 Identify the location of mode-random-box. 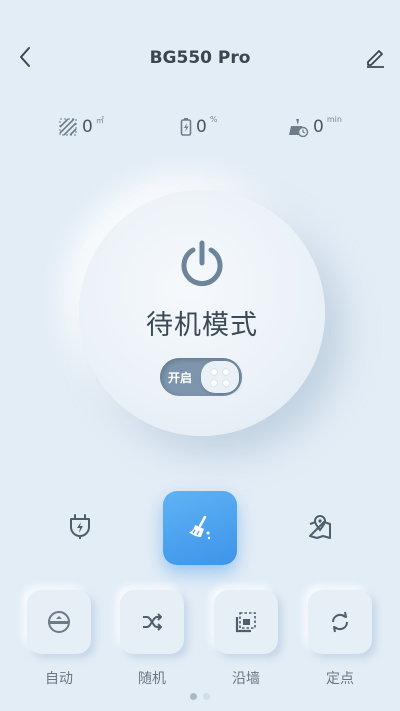
(152, 622).